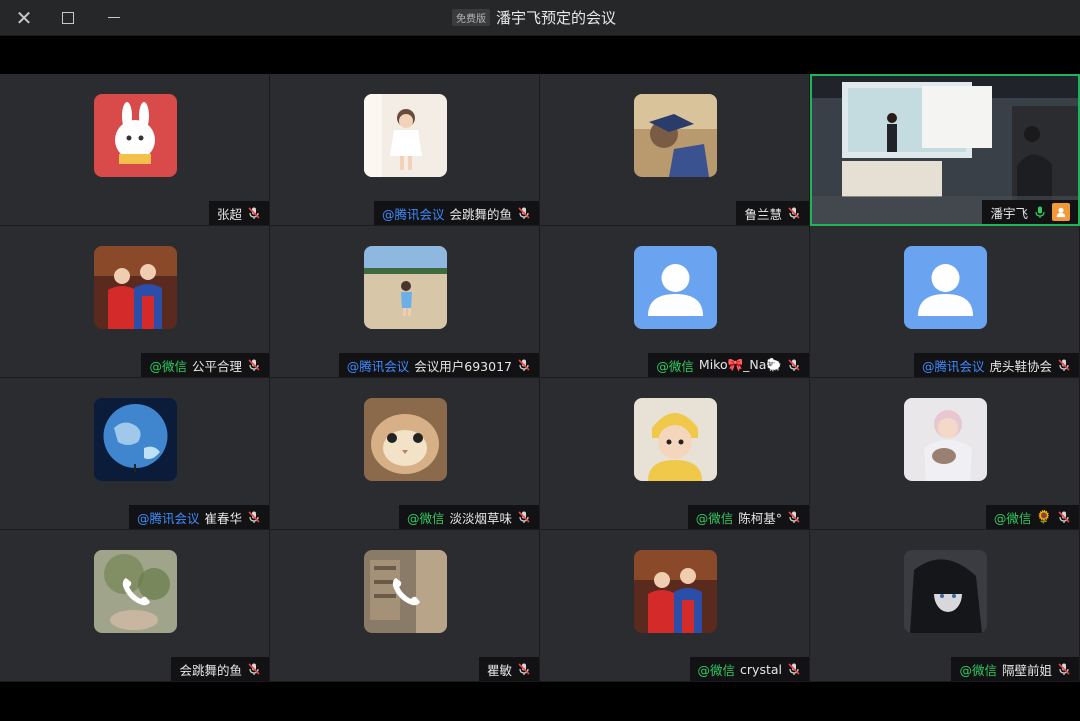 The height and width of the screenshot is (721, 1080). I want to click on name-tag: 潘宇飞, so click(1030, 212).